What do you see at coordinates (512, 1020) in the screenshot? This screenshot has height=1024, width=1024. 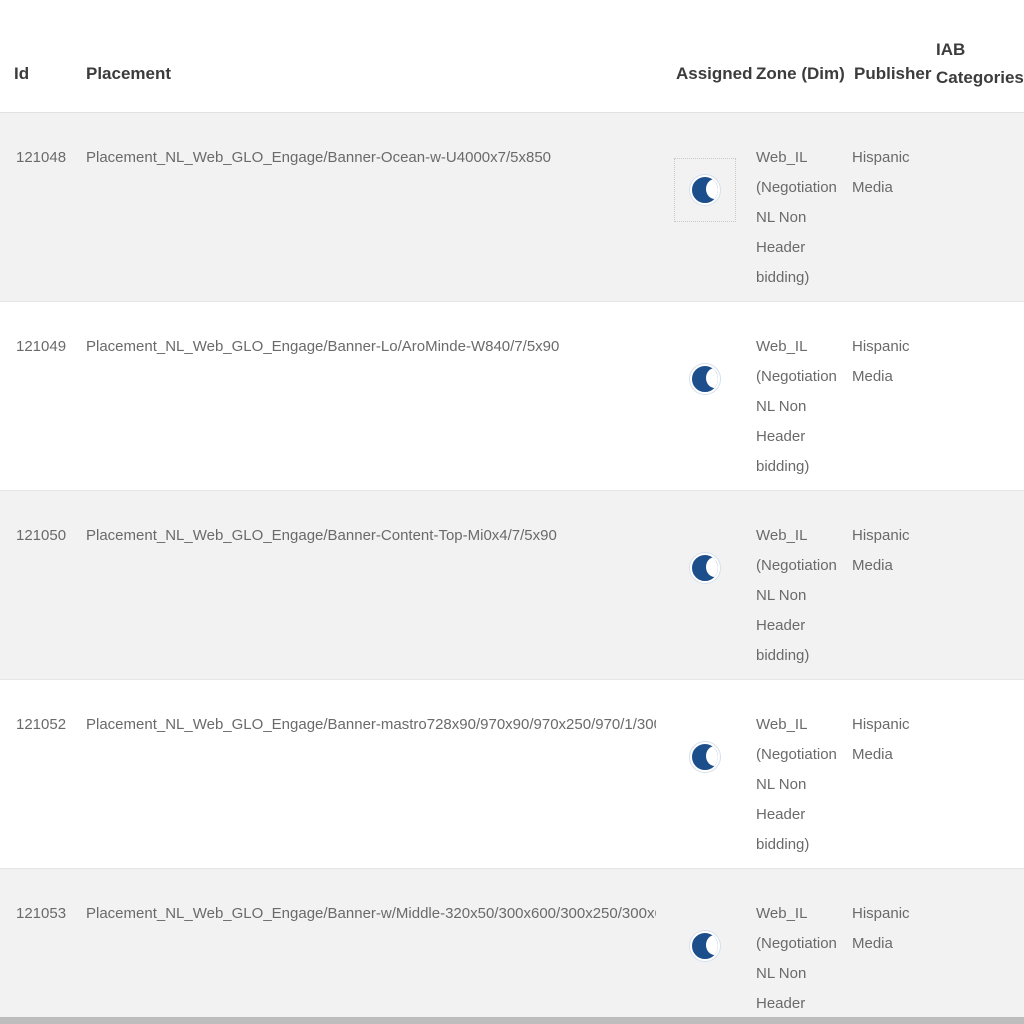 I see `horizontal-scrollbar` at bounding box center [512, 1020].